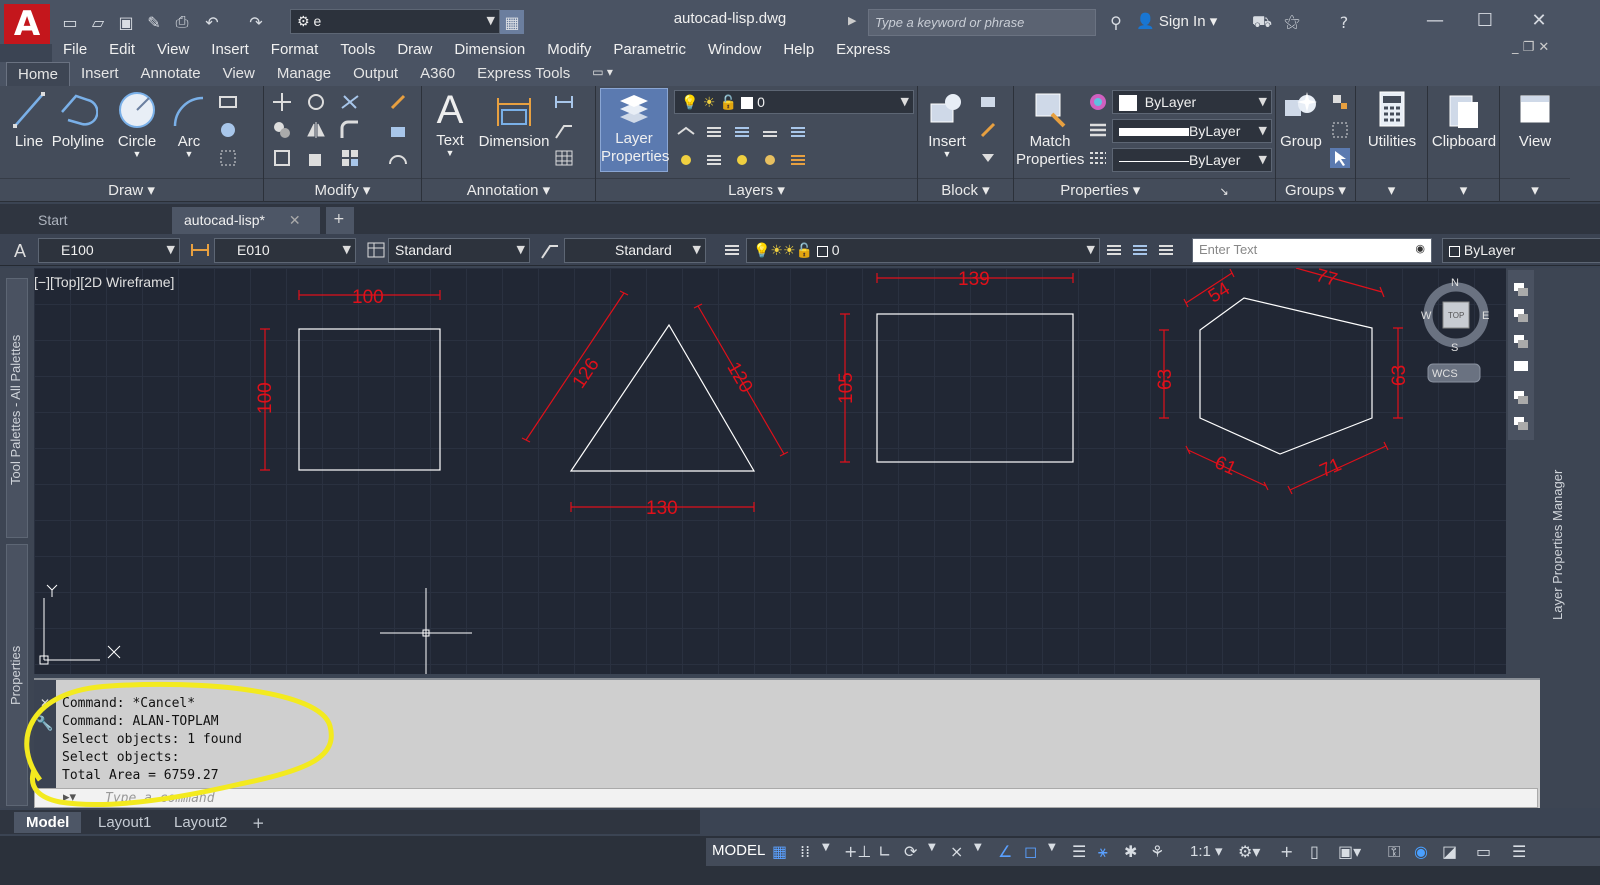  I want to click on polar-icon: ⟳, so click(910, 851).